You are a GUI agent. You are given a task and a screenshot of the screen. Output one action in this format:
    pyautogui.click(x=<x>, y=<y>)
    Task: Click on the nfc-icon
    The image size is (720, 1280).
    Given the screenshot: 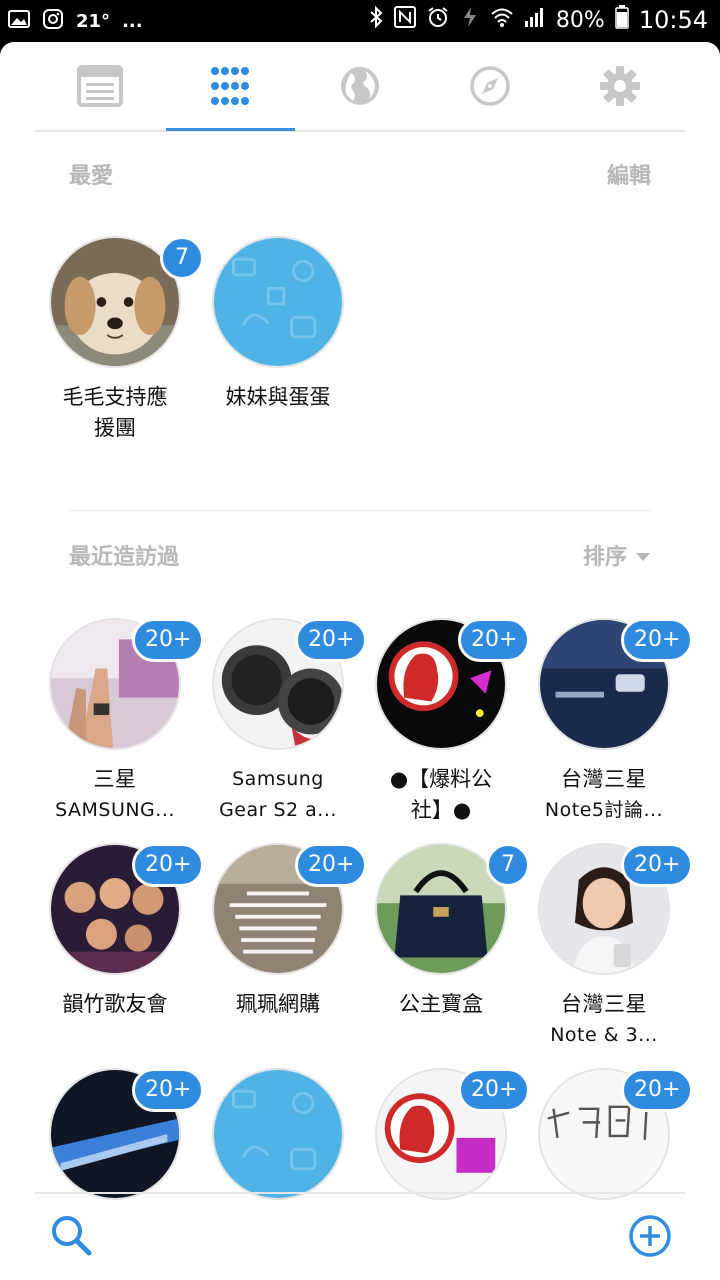 What is the action you would take?
    pyautogui.click(x=404, y=20)
    